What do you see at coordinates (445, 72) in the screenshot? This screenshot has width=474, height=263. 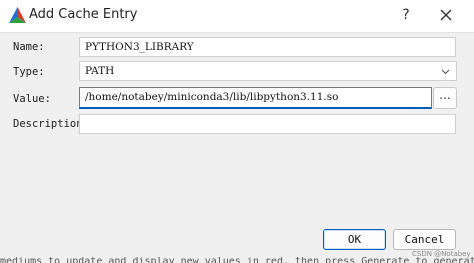 I see `chevron-down-icon` at bounding box center [445, 72].